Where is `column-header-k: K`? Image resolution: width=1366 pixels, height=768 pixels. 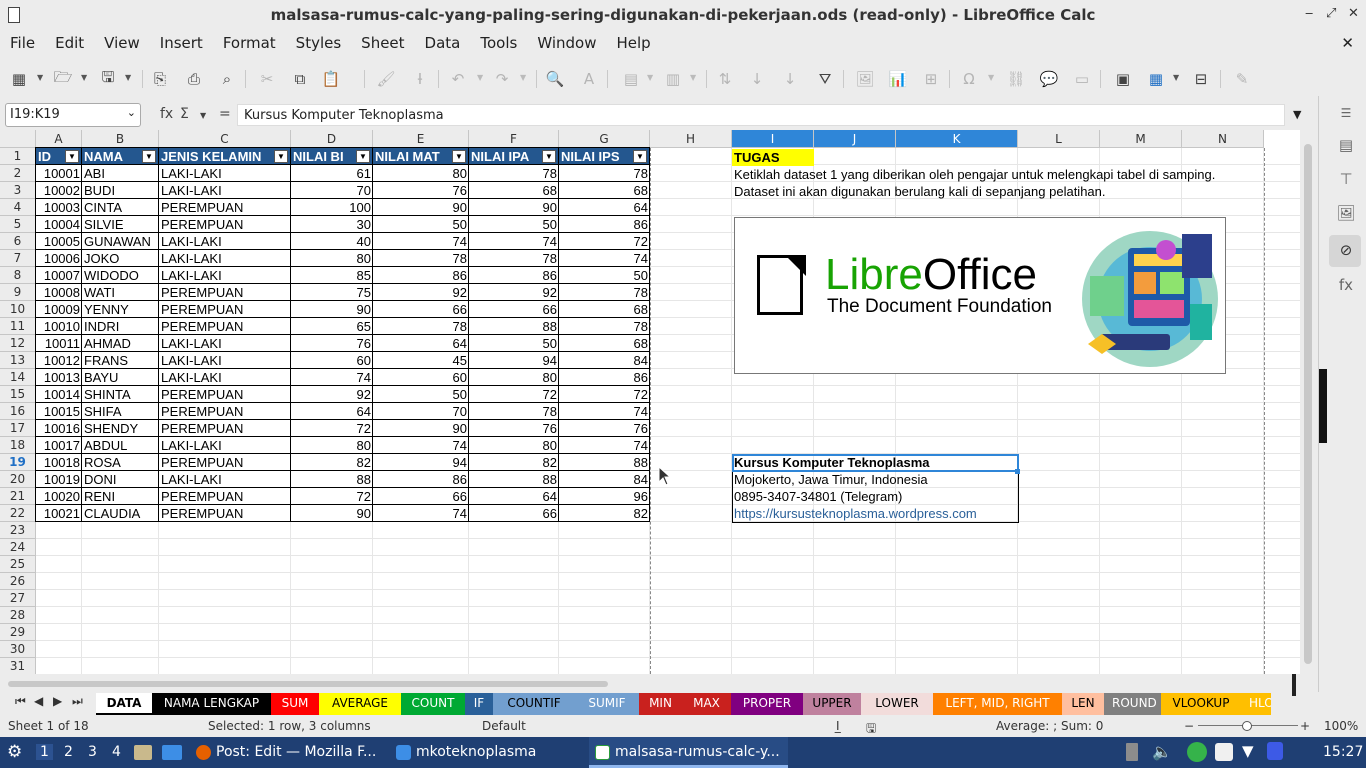
column-header-k: K is located at coordinates (957, 139).